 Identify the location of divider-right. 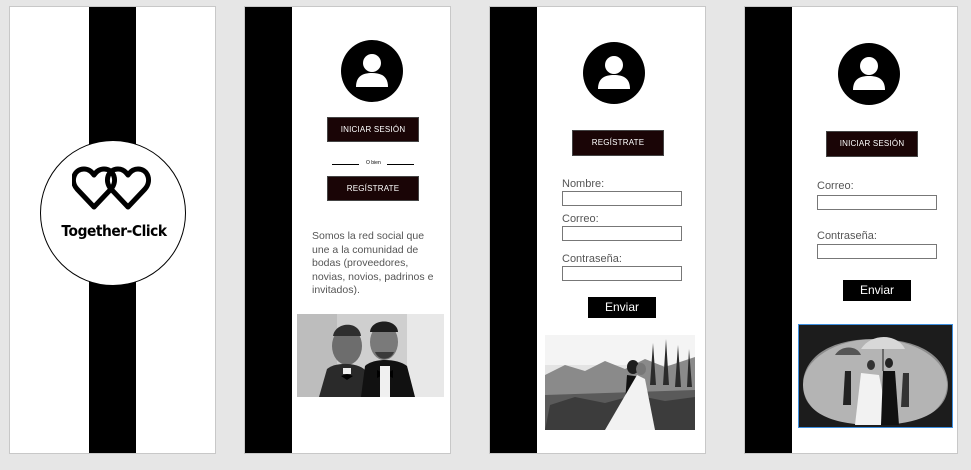
(400, 164).